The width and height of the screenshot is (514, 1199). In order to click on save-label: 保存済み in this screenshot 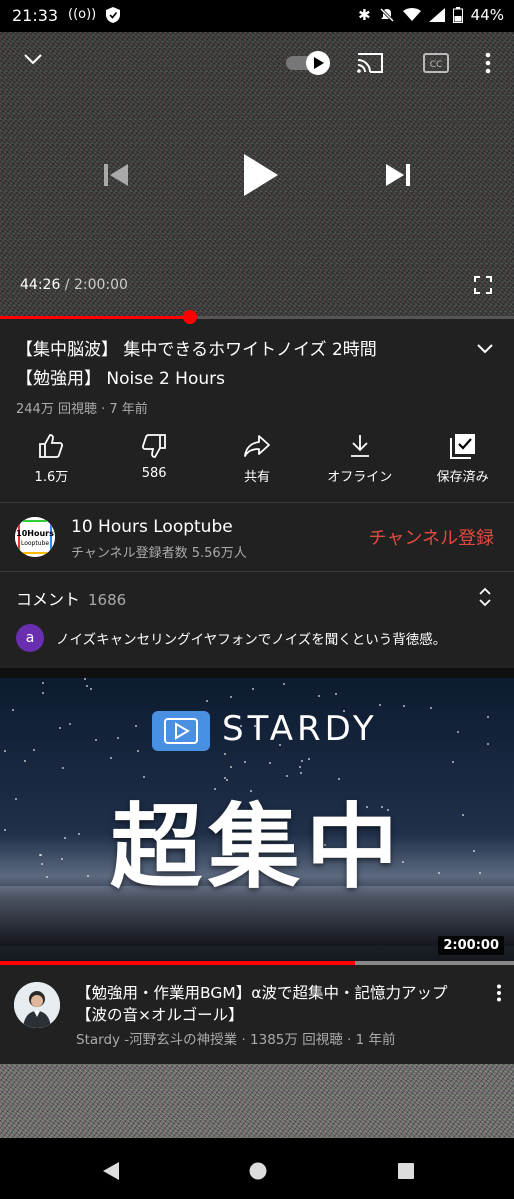, I will do `click(462, 477)`.